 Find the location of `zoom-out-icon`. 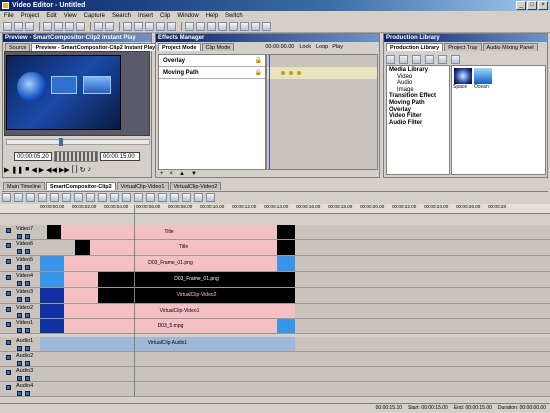

zoom-out-icon is located at coordinates (78, 197).